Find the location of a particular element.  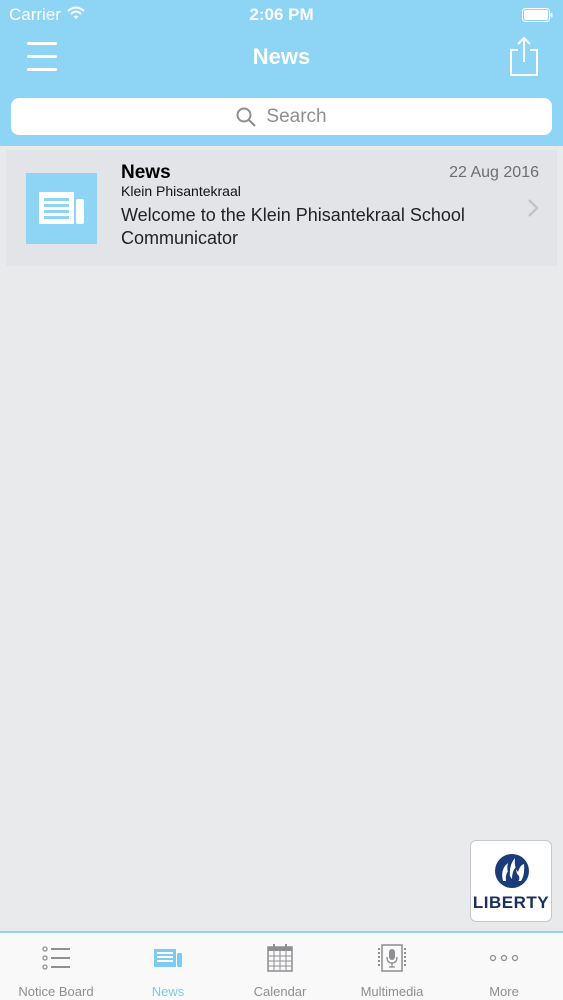

tab-label: Calendar is located at coordinates (280, 991).